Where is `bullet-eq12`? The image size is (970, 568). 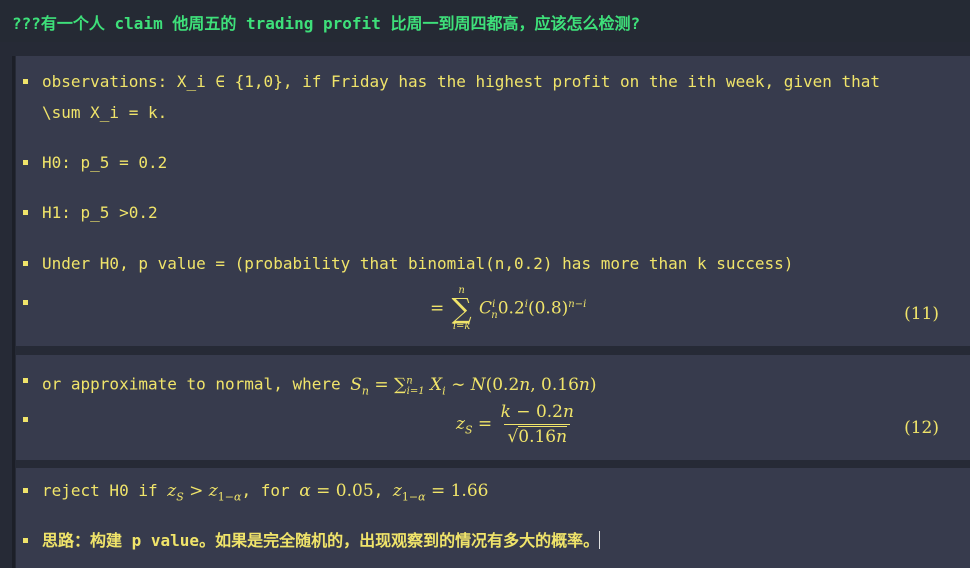
bullet-eq12 is located at coordinates (25, 419).